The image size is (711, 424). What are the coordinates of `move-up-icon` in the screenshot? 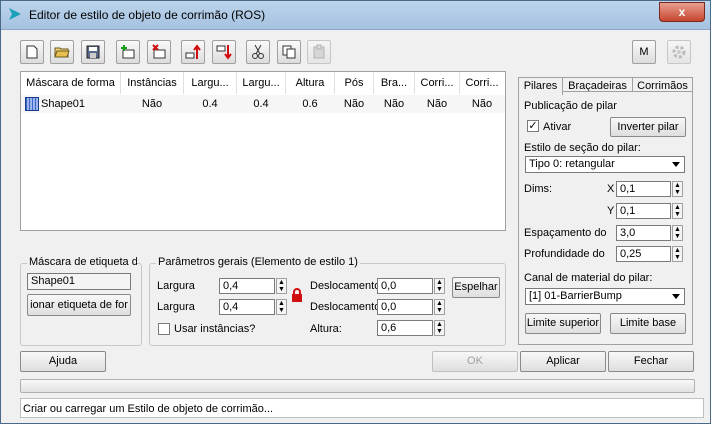 It's located at (193, 51).